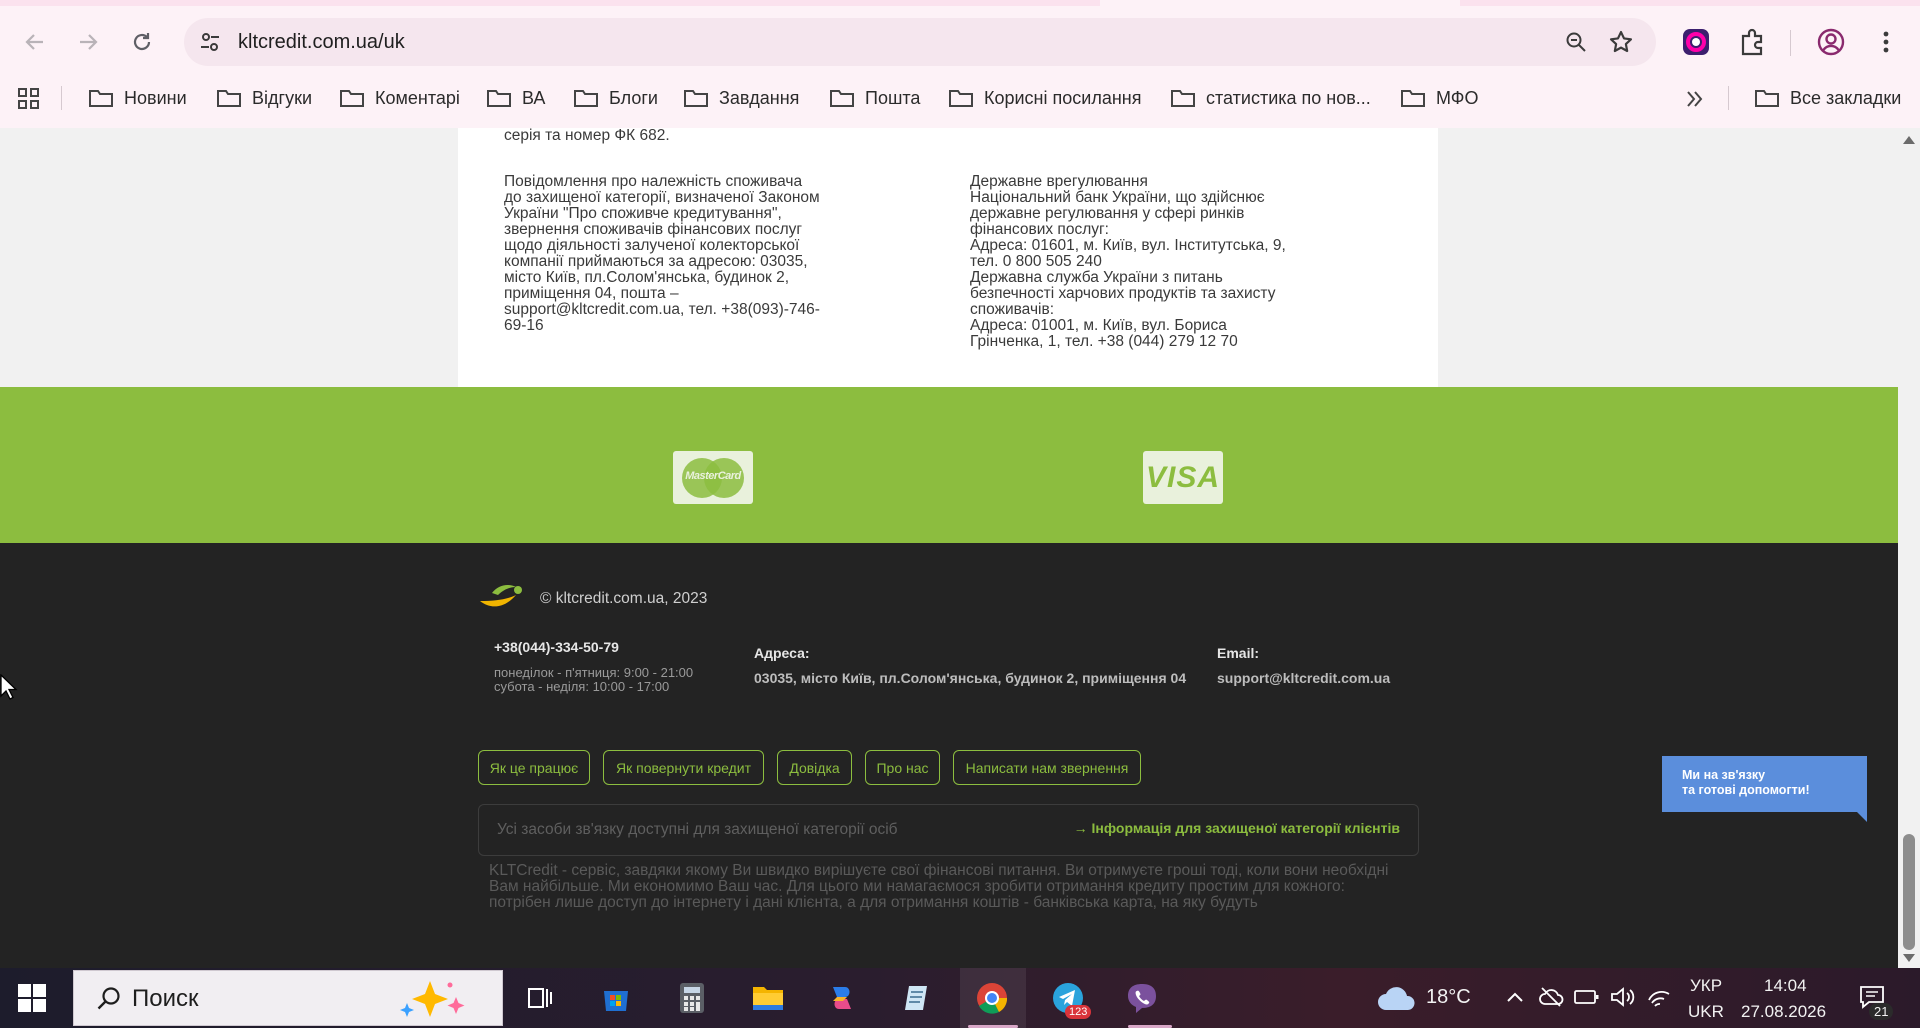 Image resolution: width=1920 pixels, height=1028 pixels. Describe the element at coordinates (1621, 42) in the screenshot. I see `bookmark-star-icon` at that location.